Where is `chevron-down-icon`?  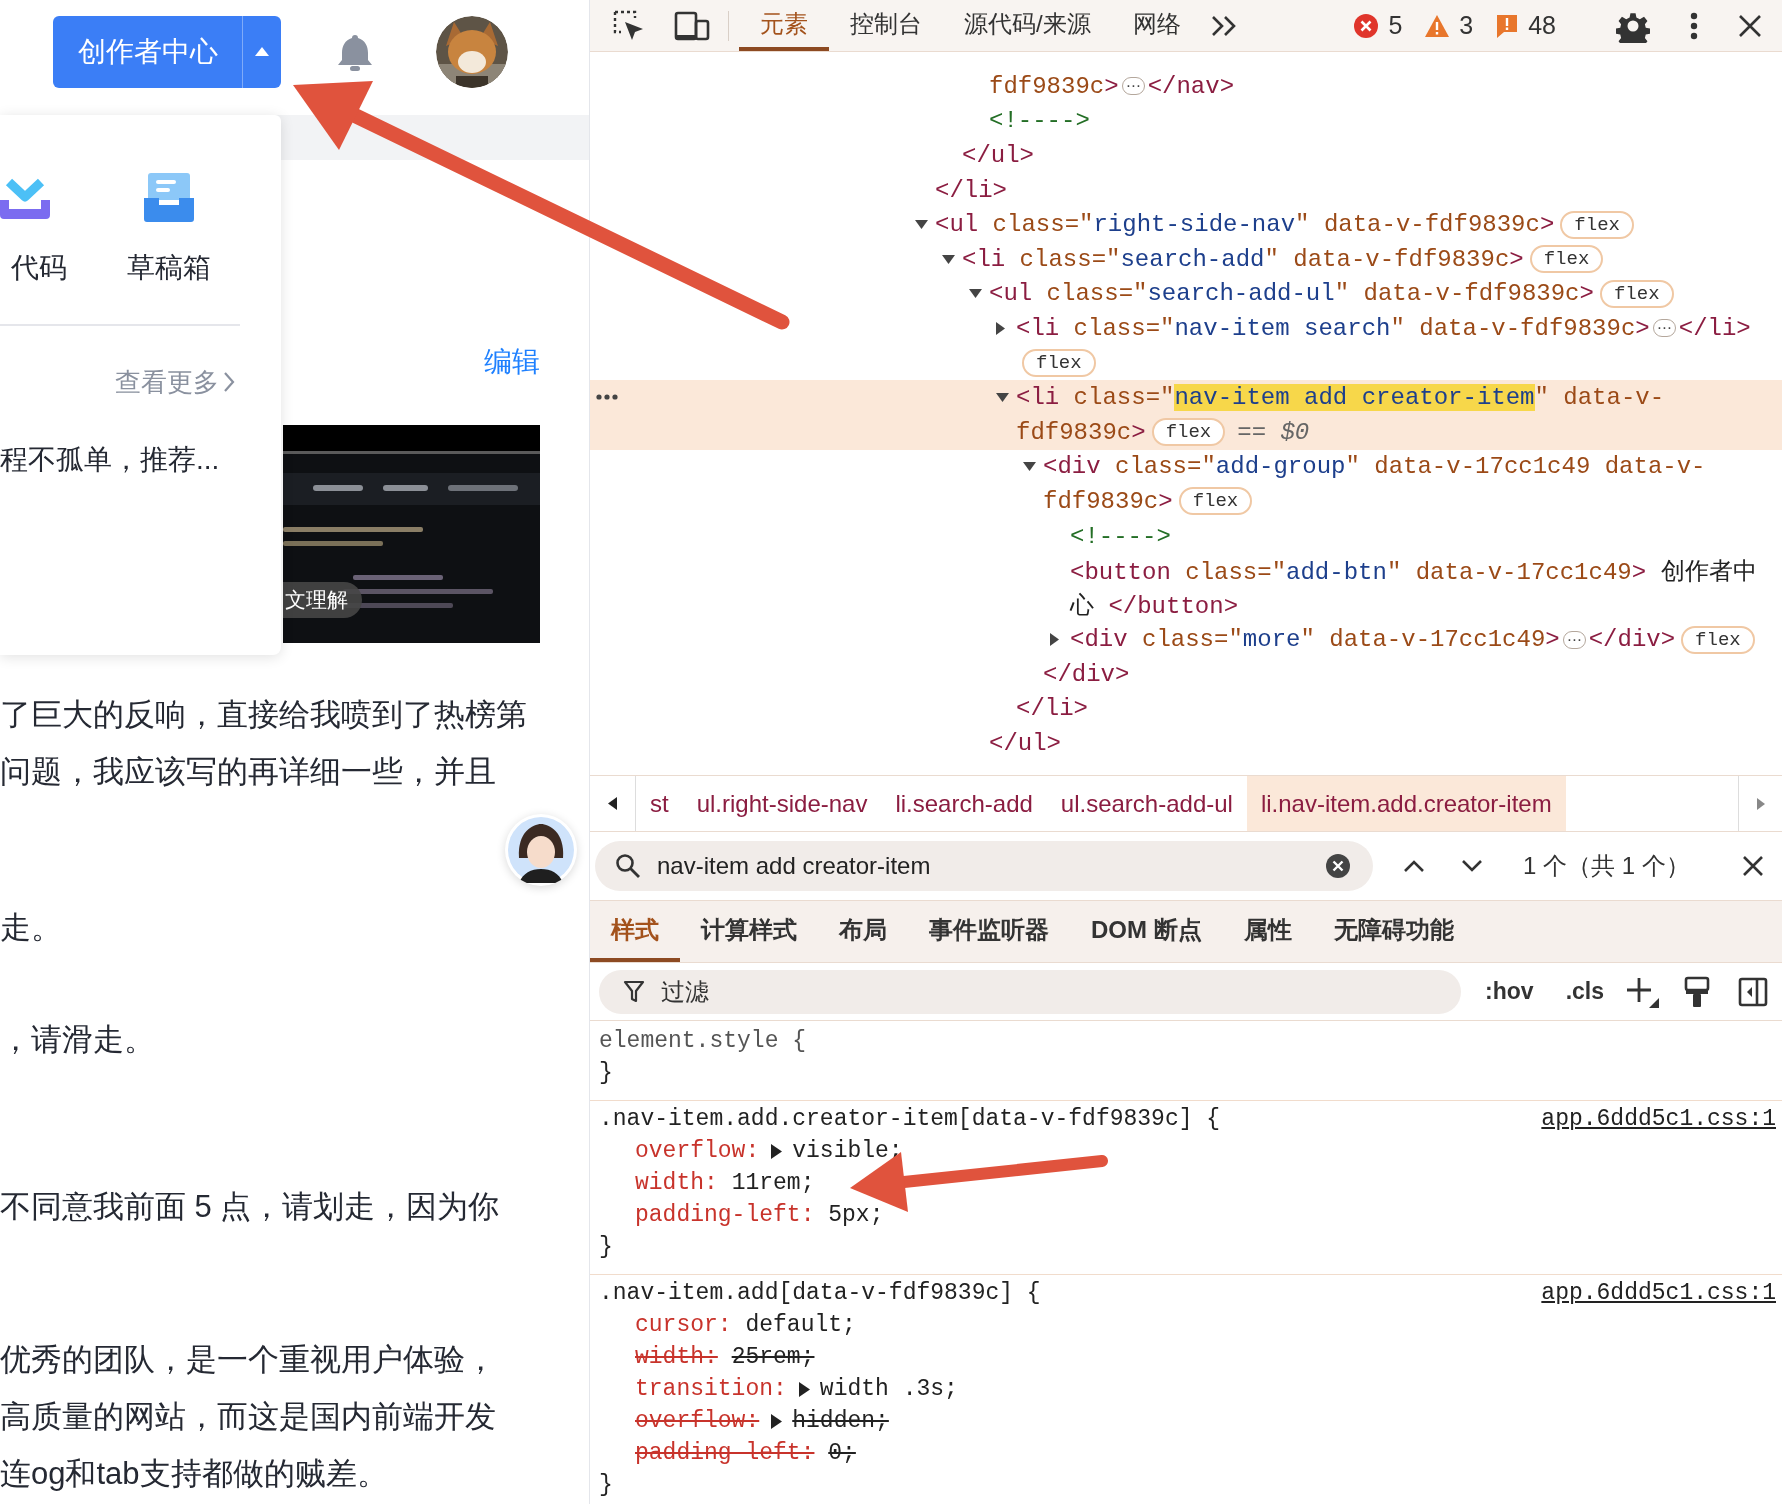 chevron-down-icon is located at coordinates (1472, 866).